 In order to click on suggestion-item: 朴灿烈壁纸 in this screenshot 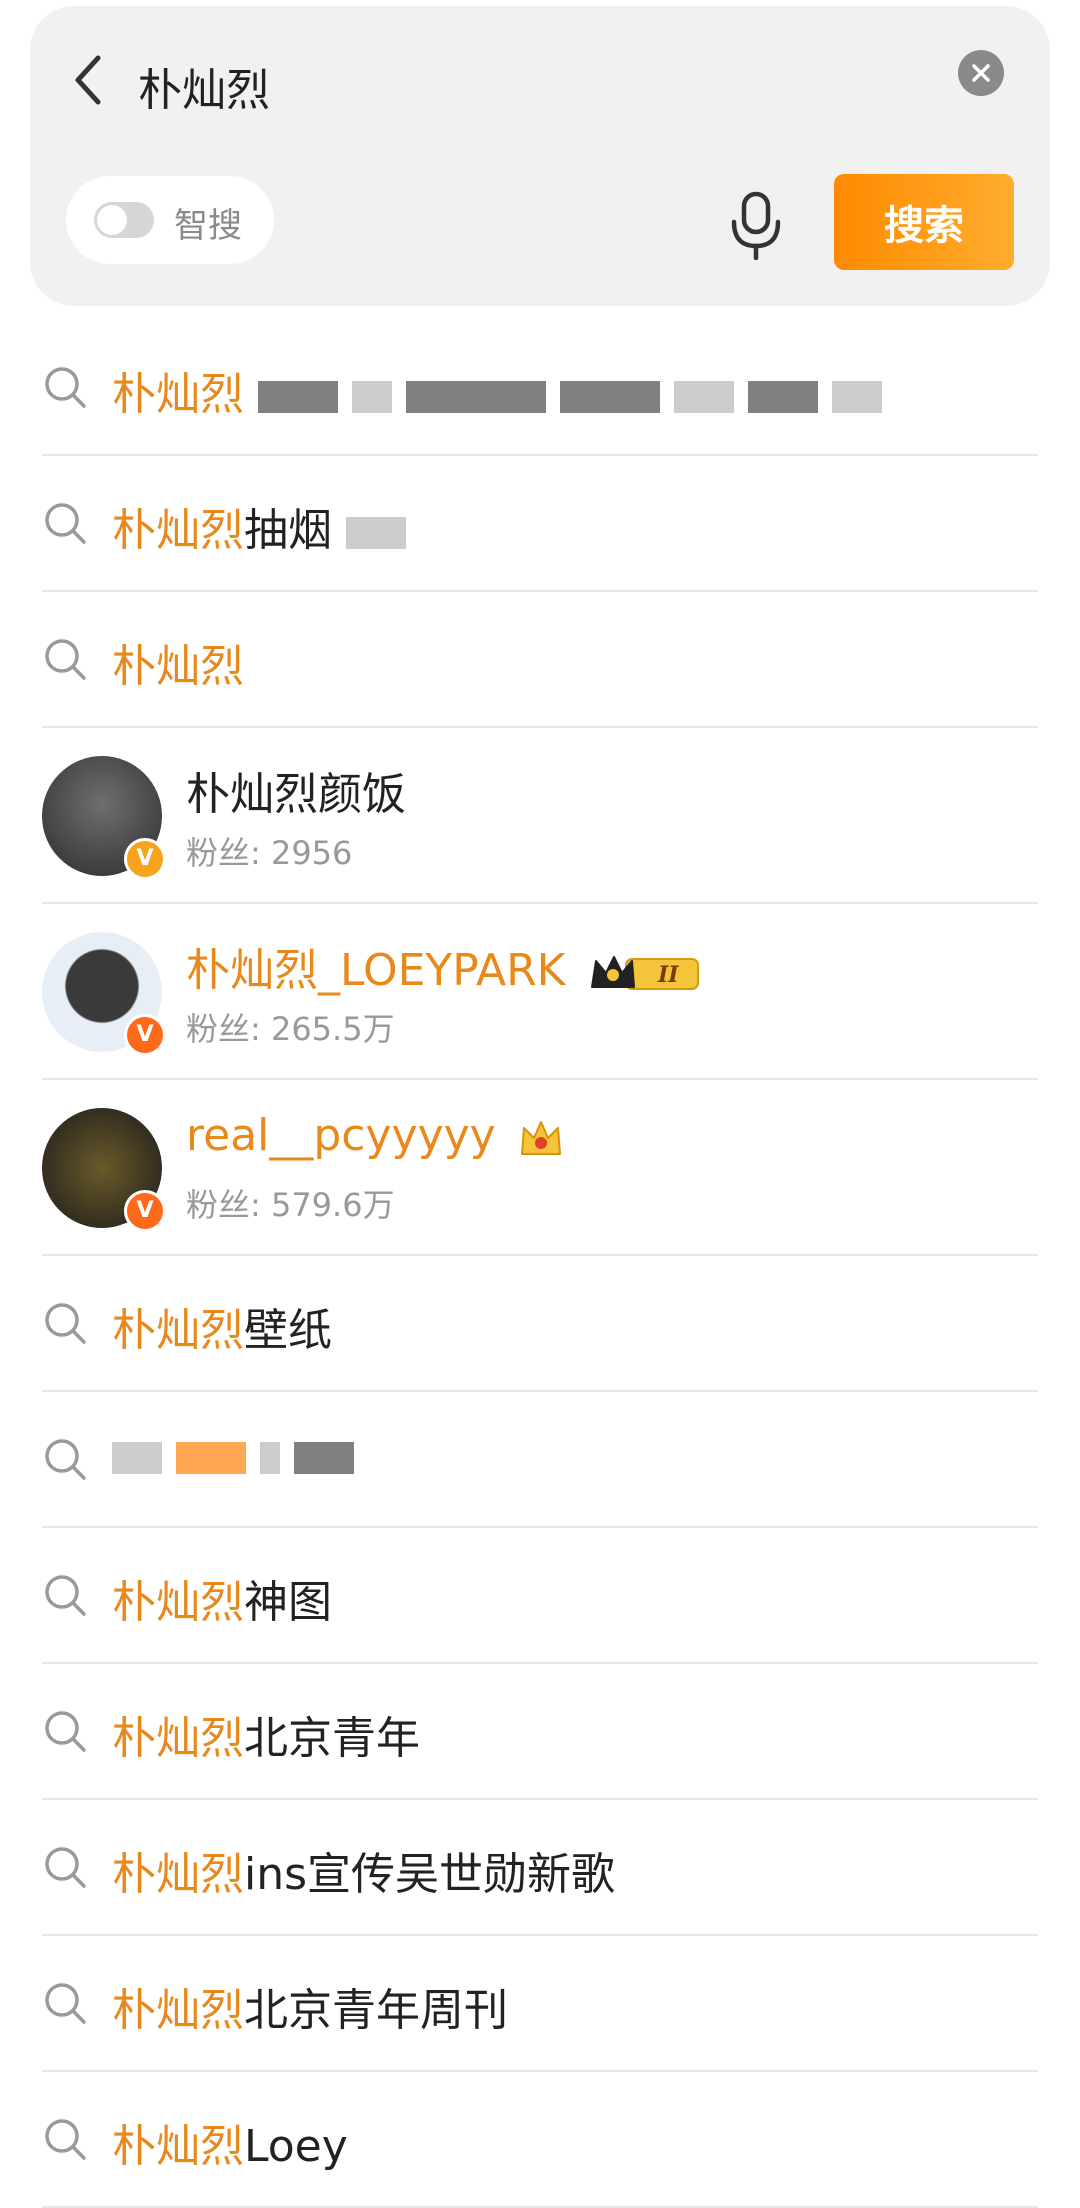, I will do `click(540, 1324)`.